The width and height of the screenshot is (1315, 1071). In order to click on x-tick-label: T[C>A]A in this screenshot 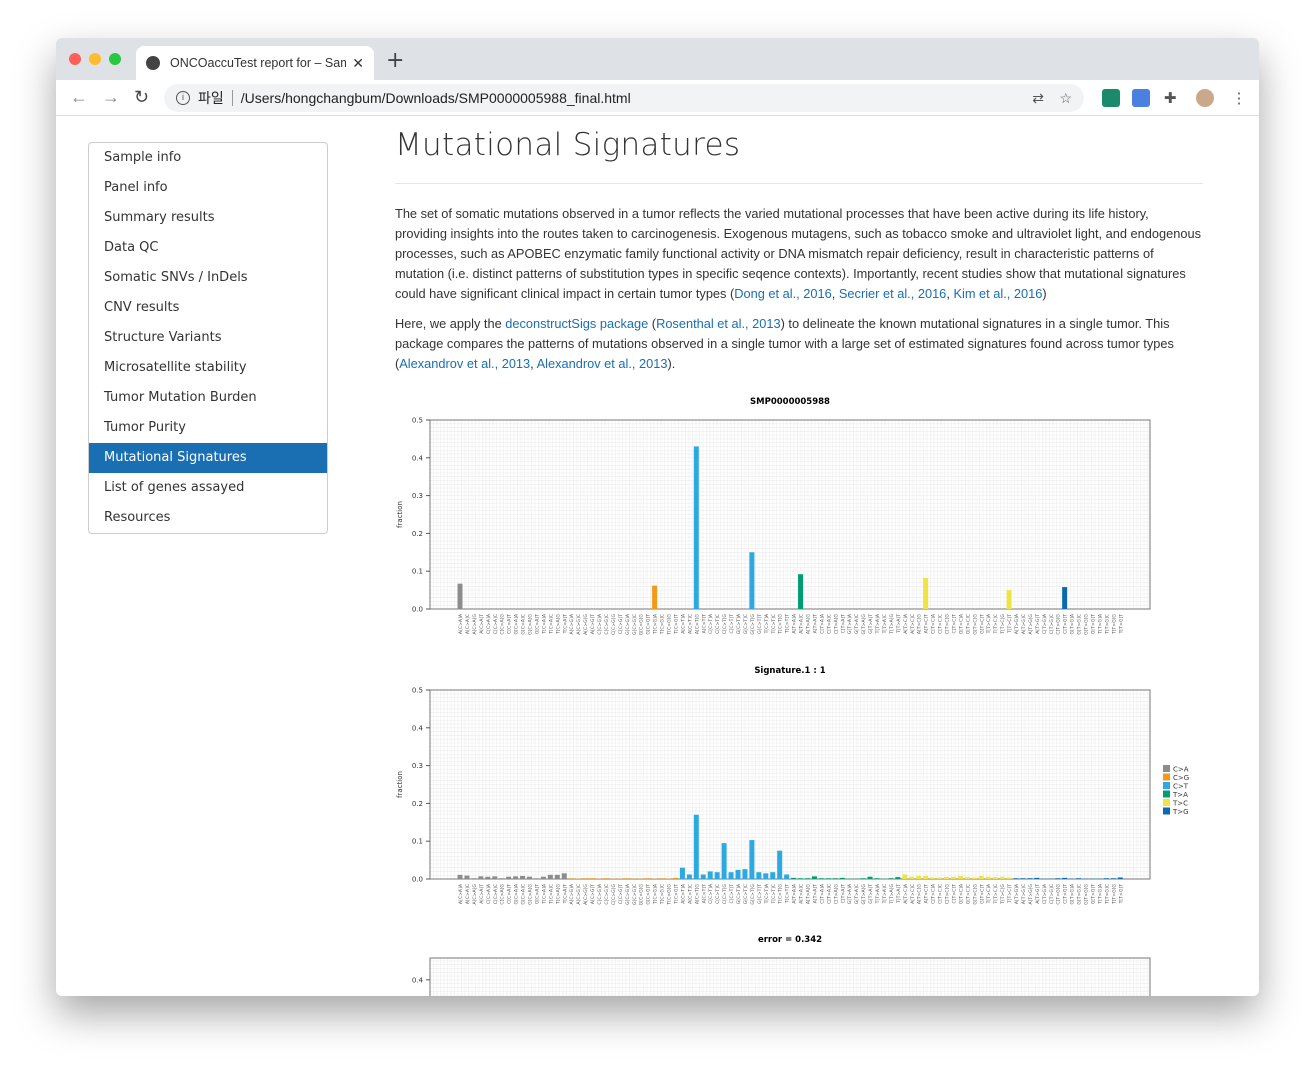, I will do `click(544, 624)`.